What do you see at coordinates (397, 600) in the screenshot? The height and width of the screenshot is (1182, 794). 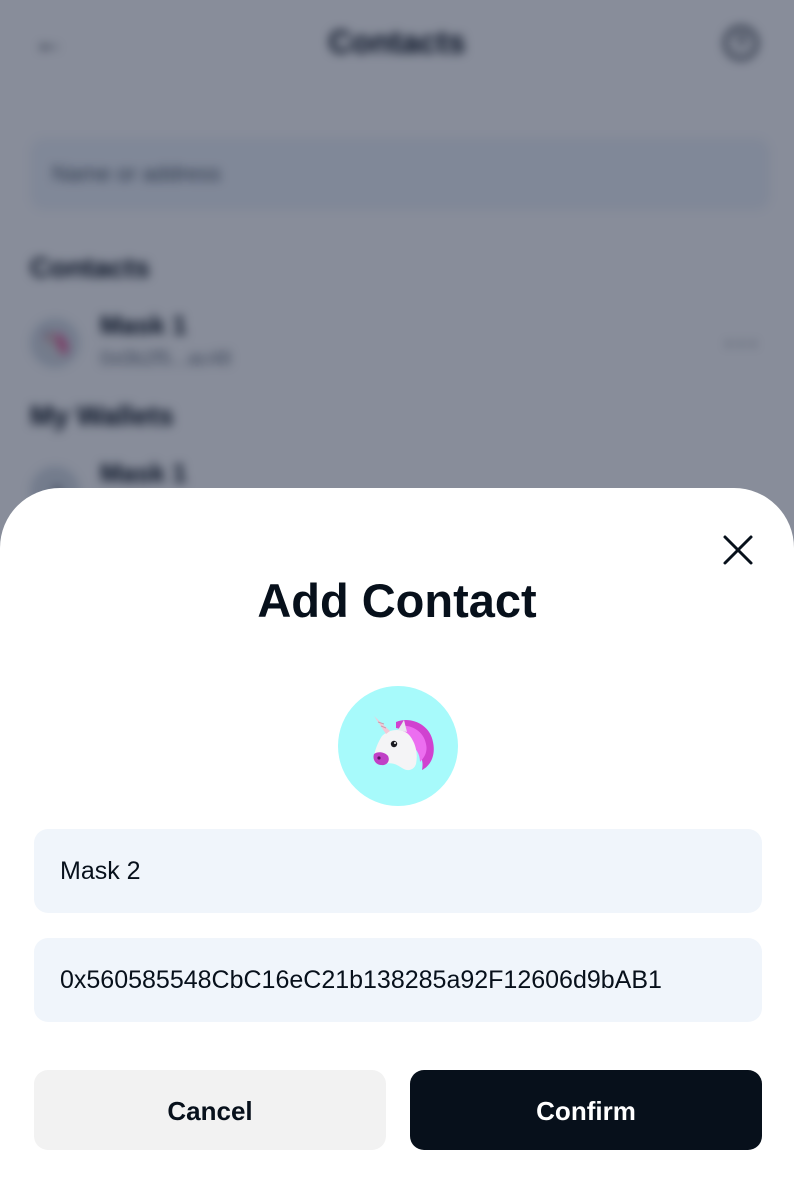 I see `modal-title: Add Contact` at bounding box center [397, 600].